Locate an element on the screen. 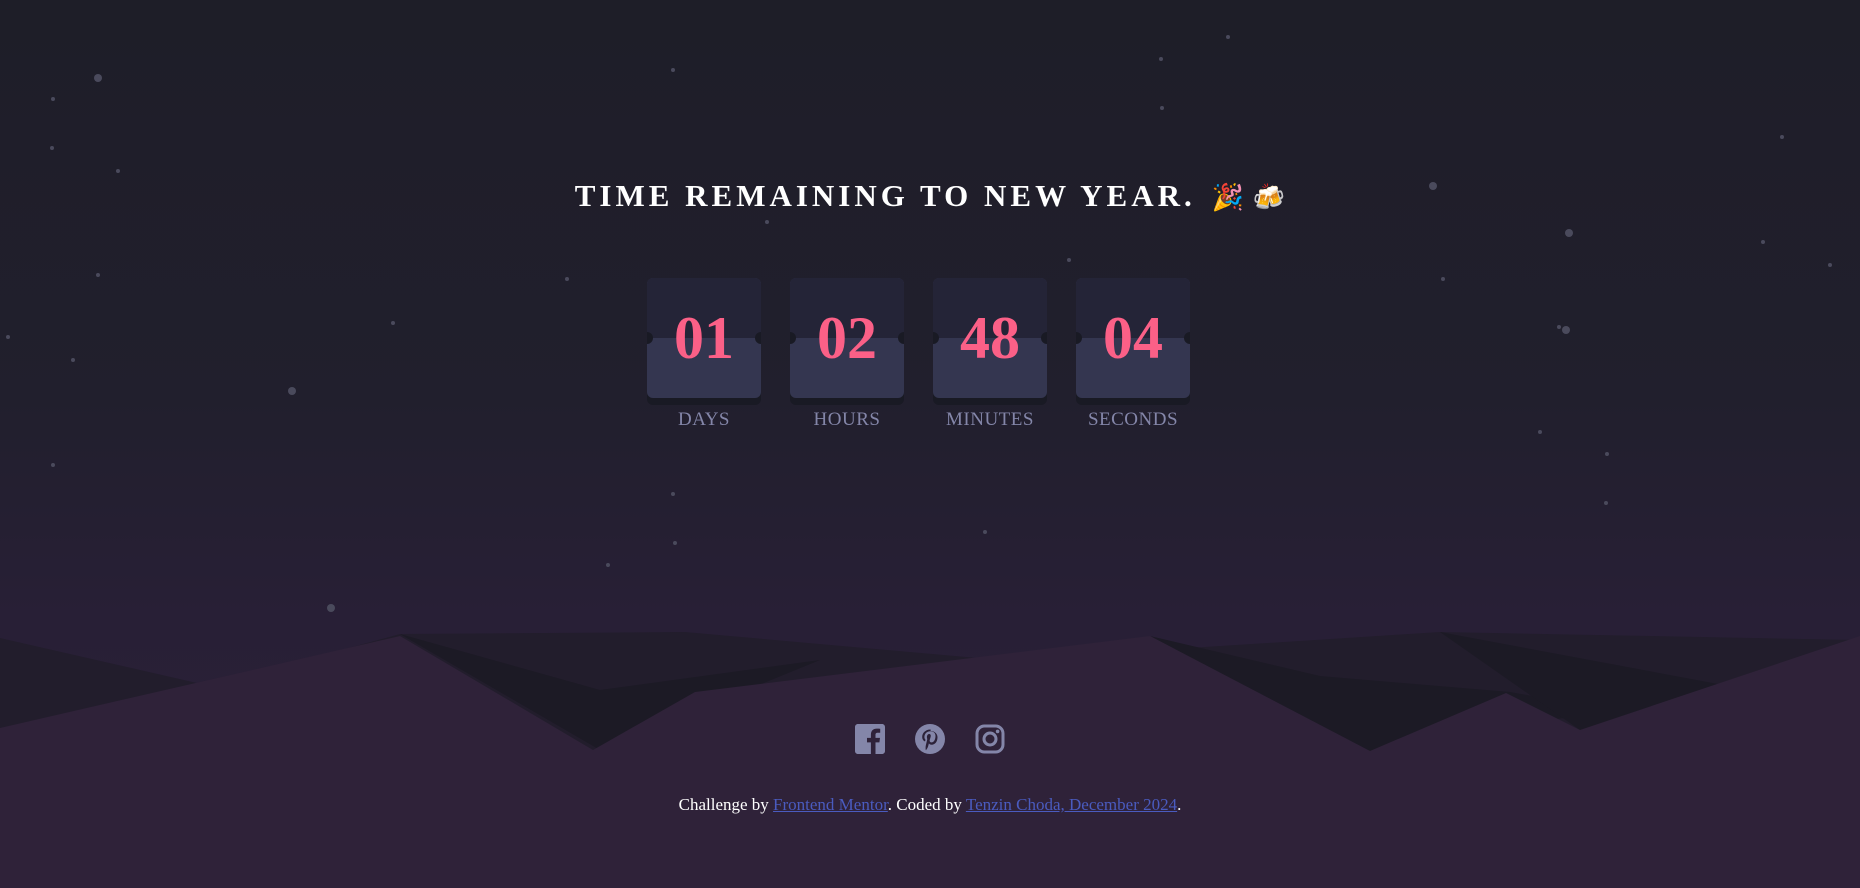 This screenshot has height=888, width=1860. pinterest-link is located at coordinates (930, 739).